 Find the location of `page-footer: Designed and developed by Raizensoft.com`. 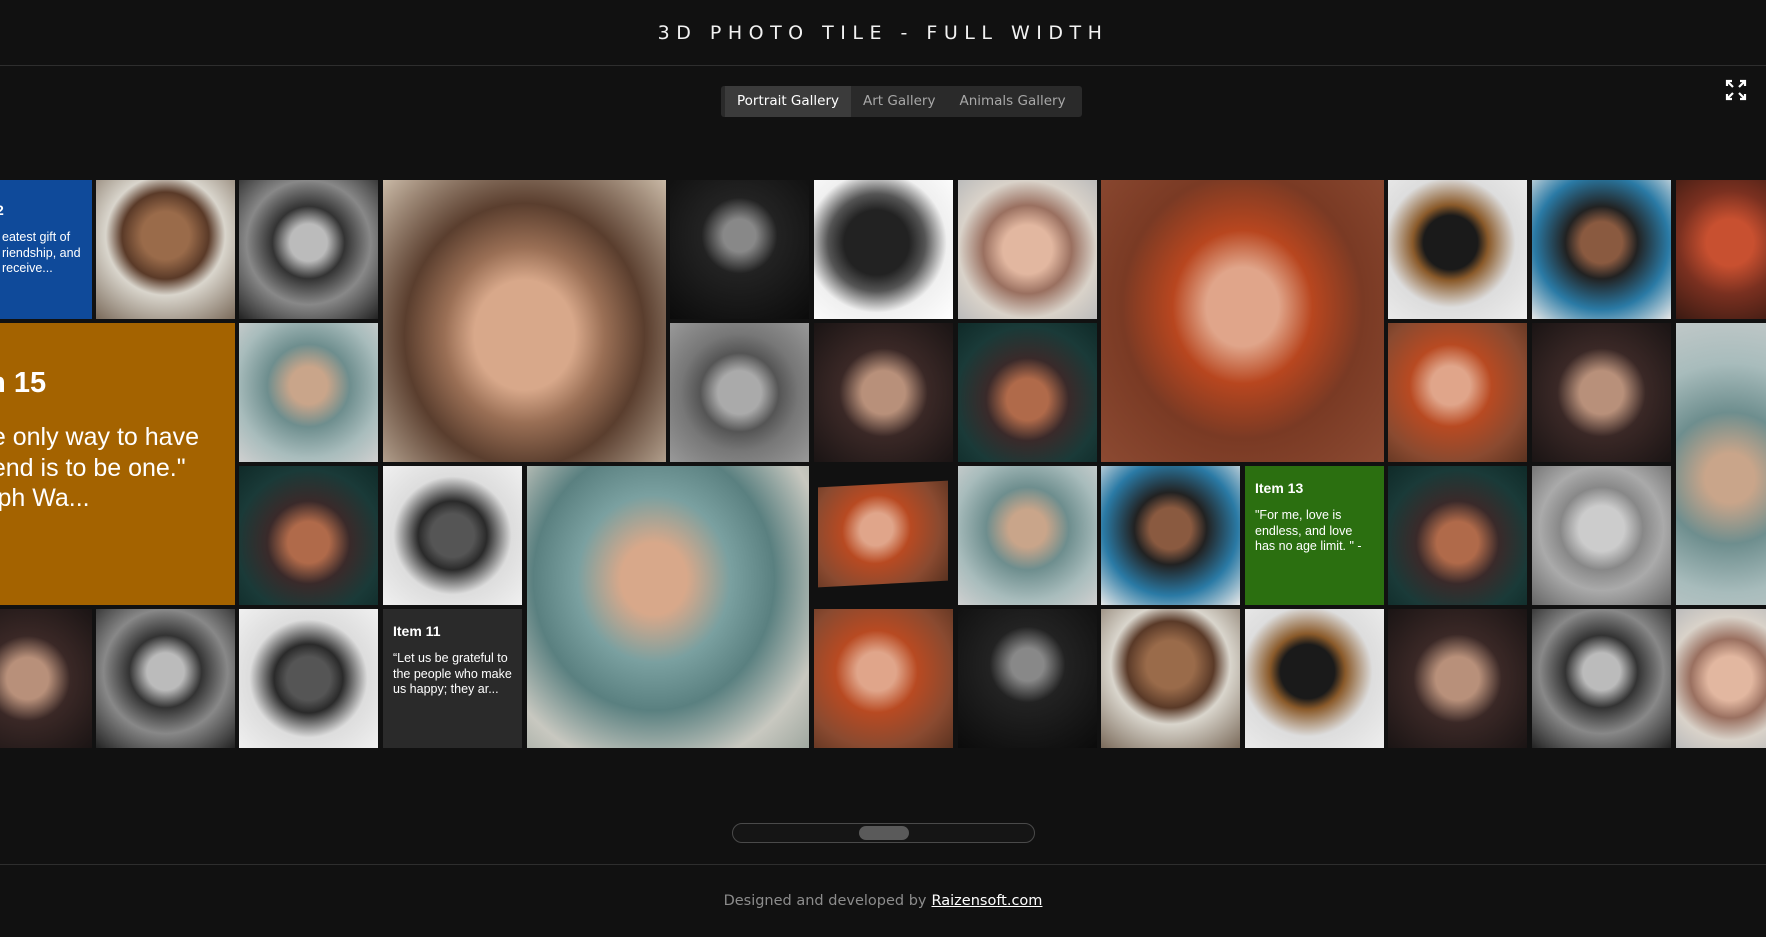

page-footer: Designed and developed by Raizensoft.com is located at coordinates (883, 900).